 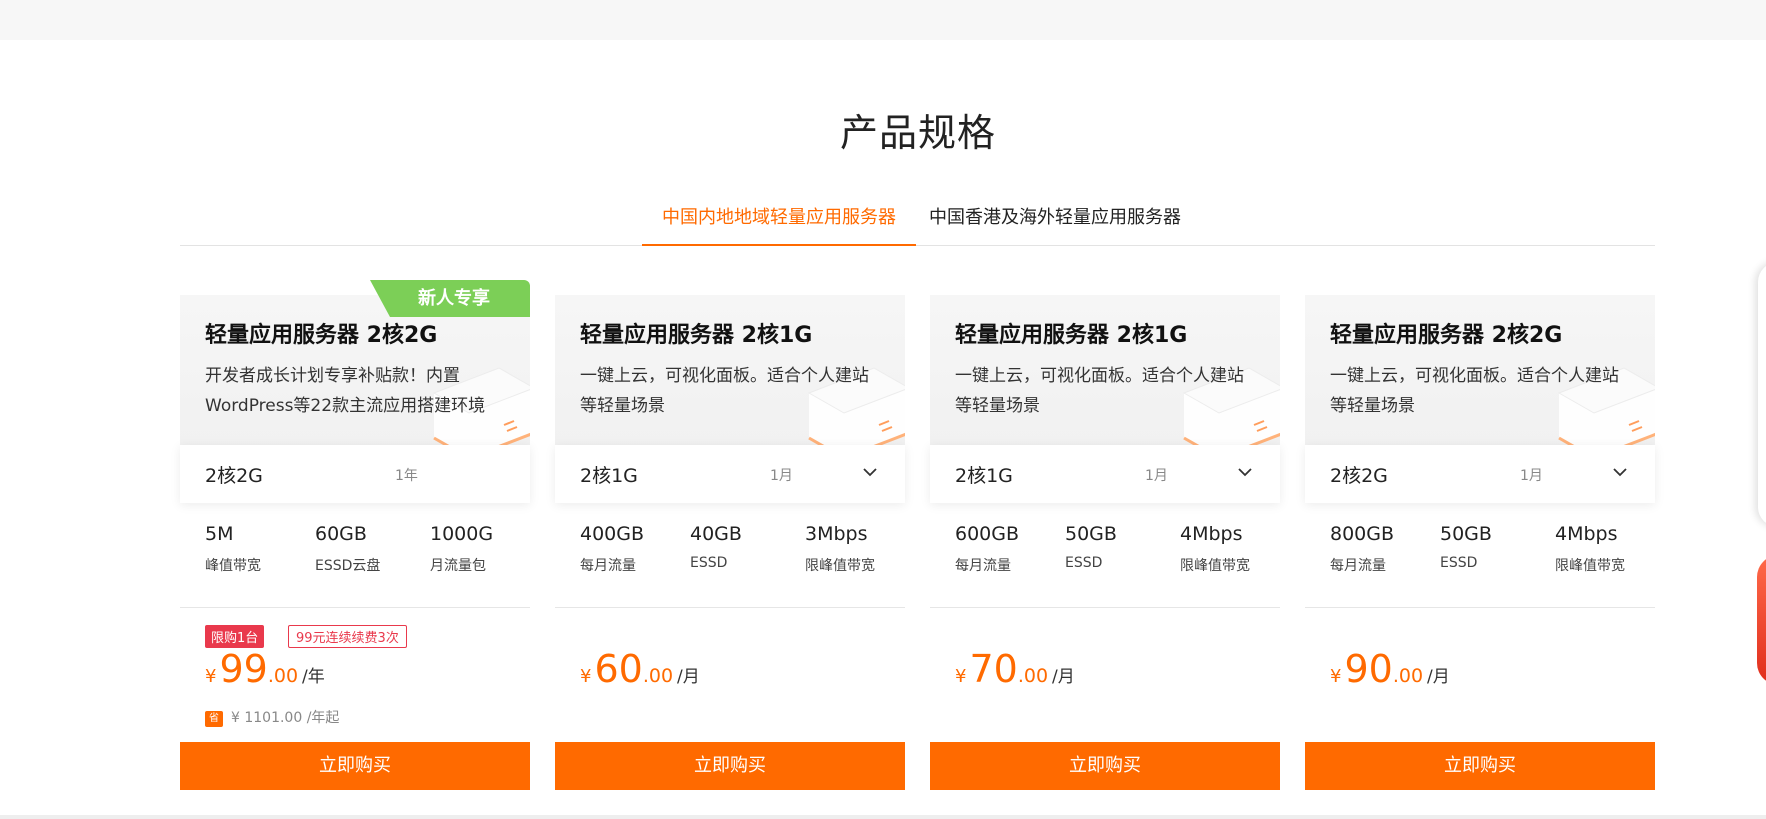 I want to click on top-banner-strip, so click(x=883, y=20).